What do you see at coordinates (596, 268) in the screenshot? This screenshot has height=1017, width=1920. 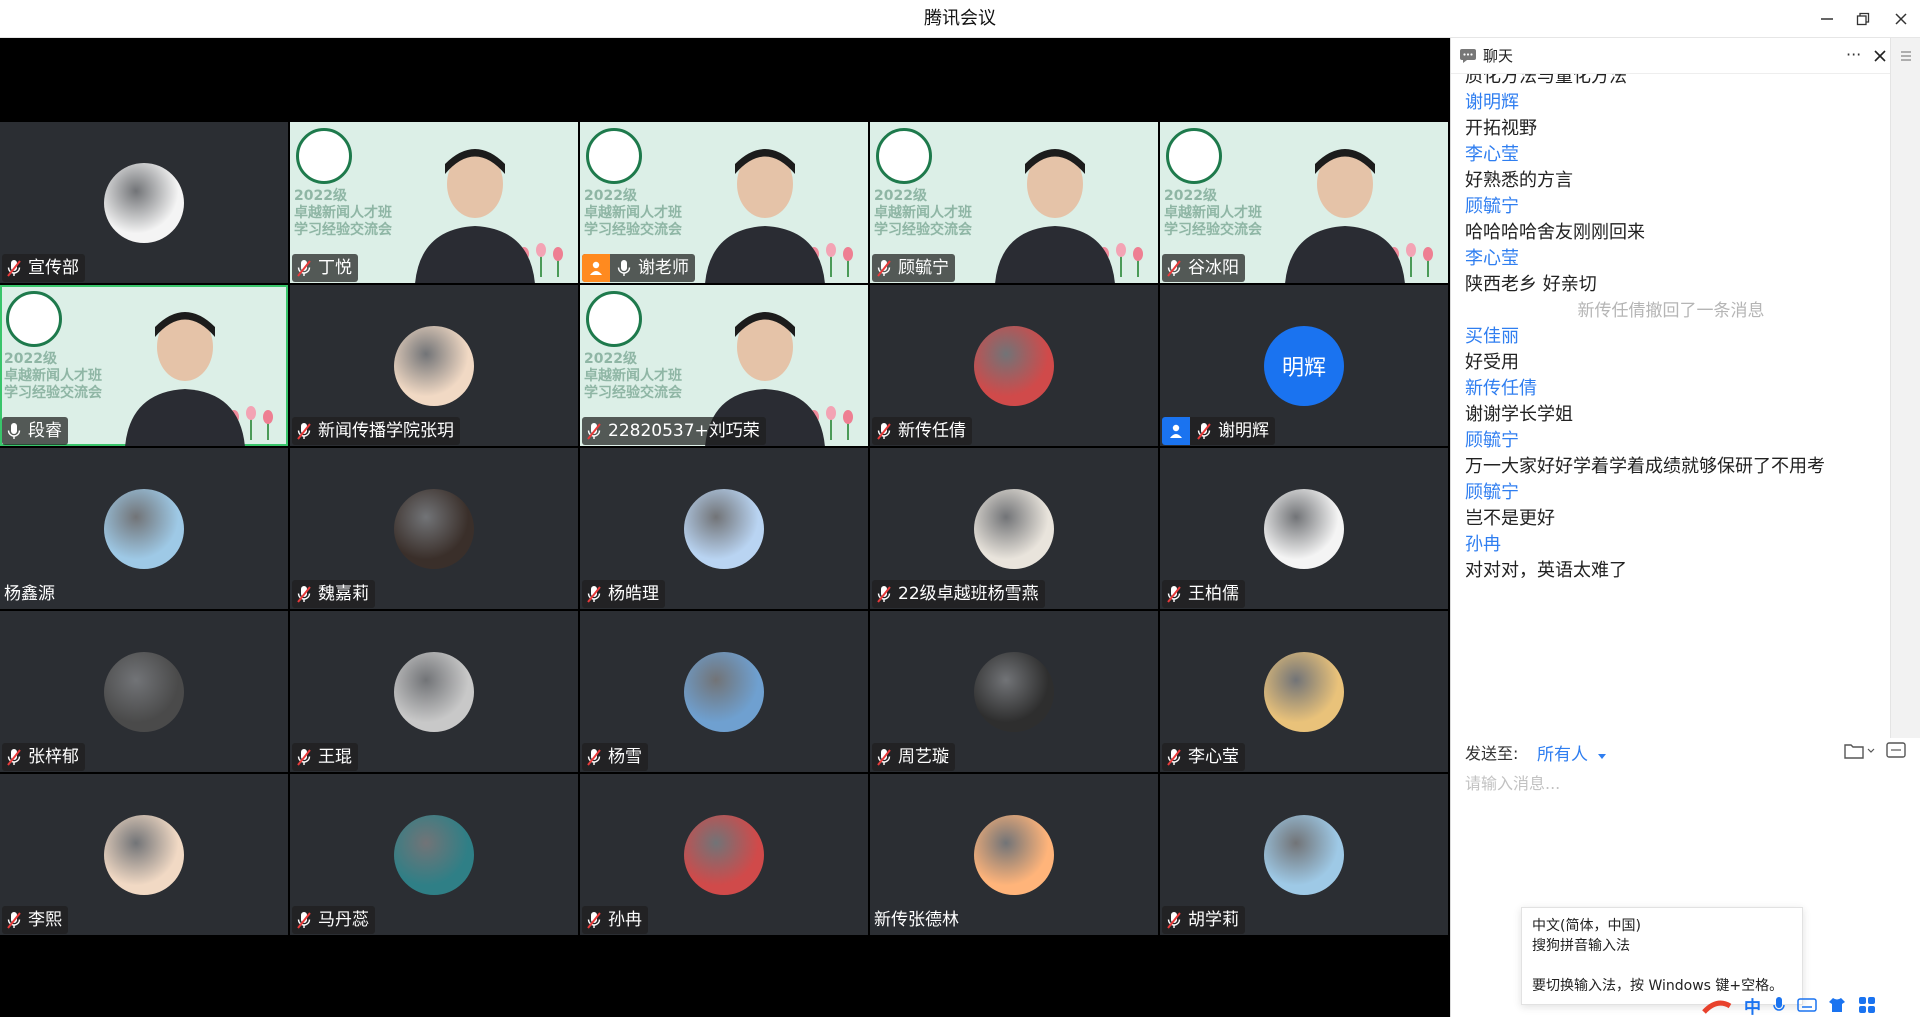 I see `host-badge-icon` at bounding box center [596, 268].